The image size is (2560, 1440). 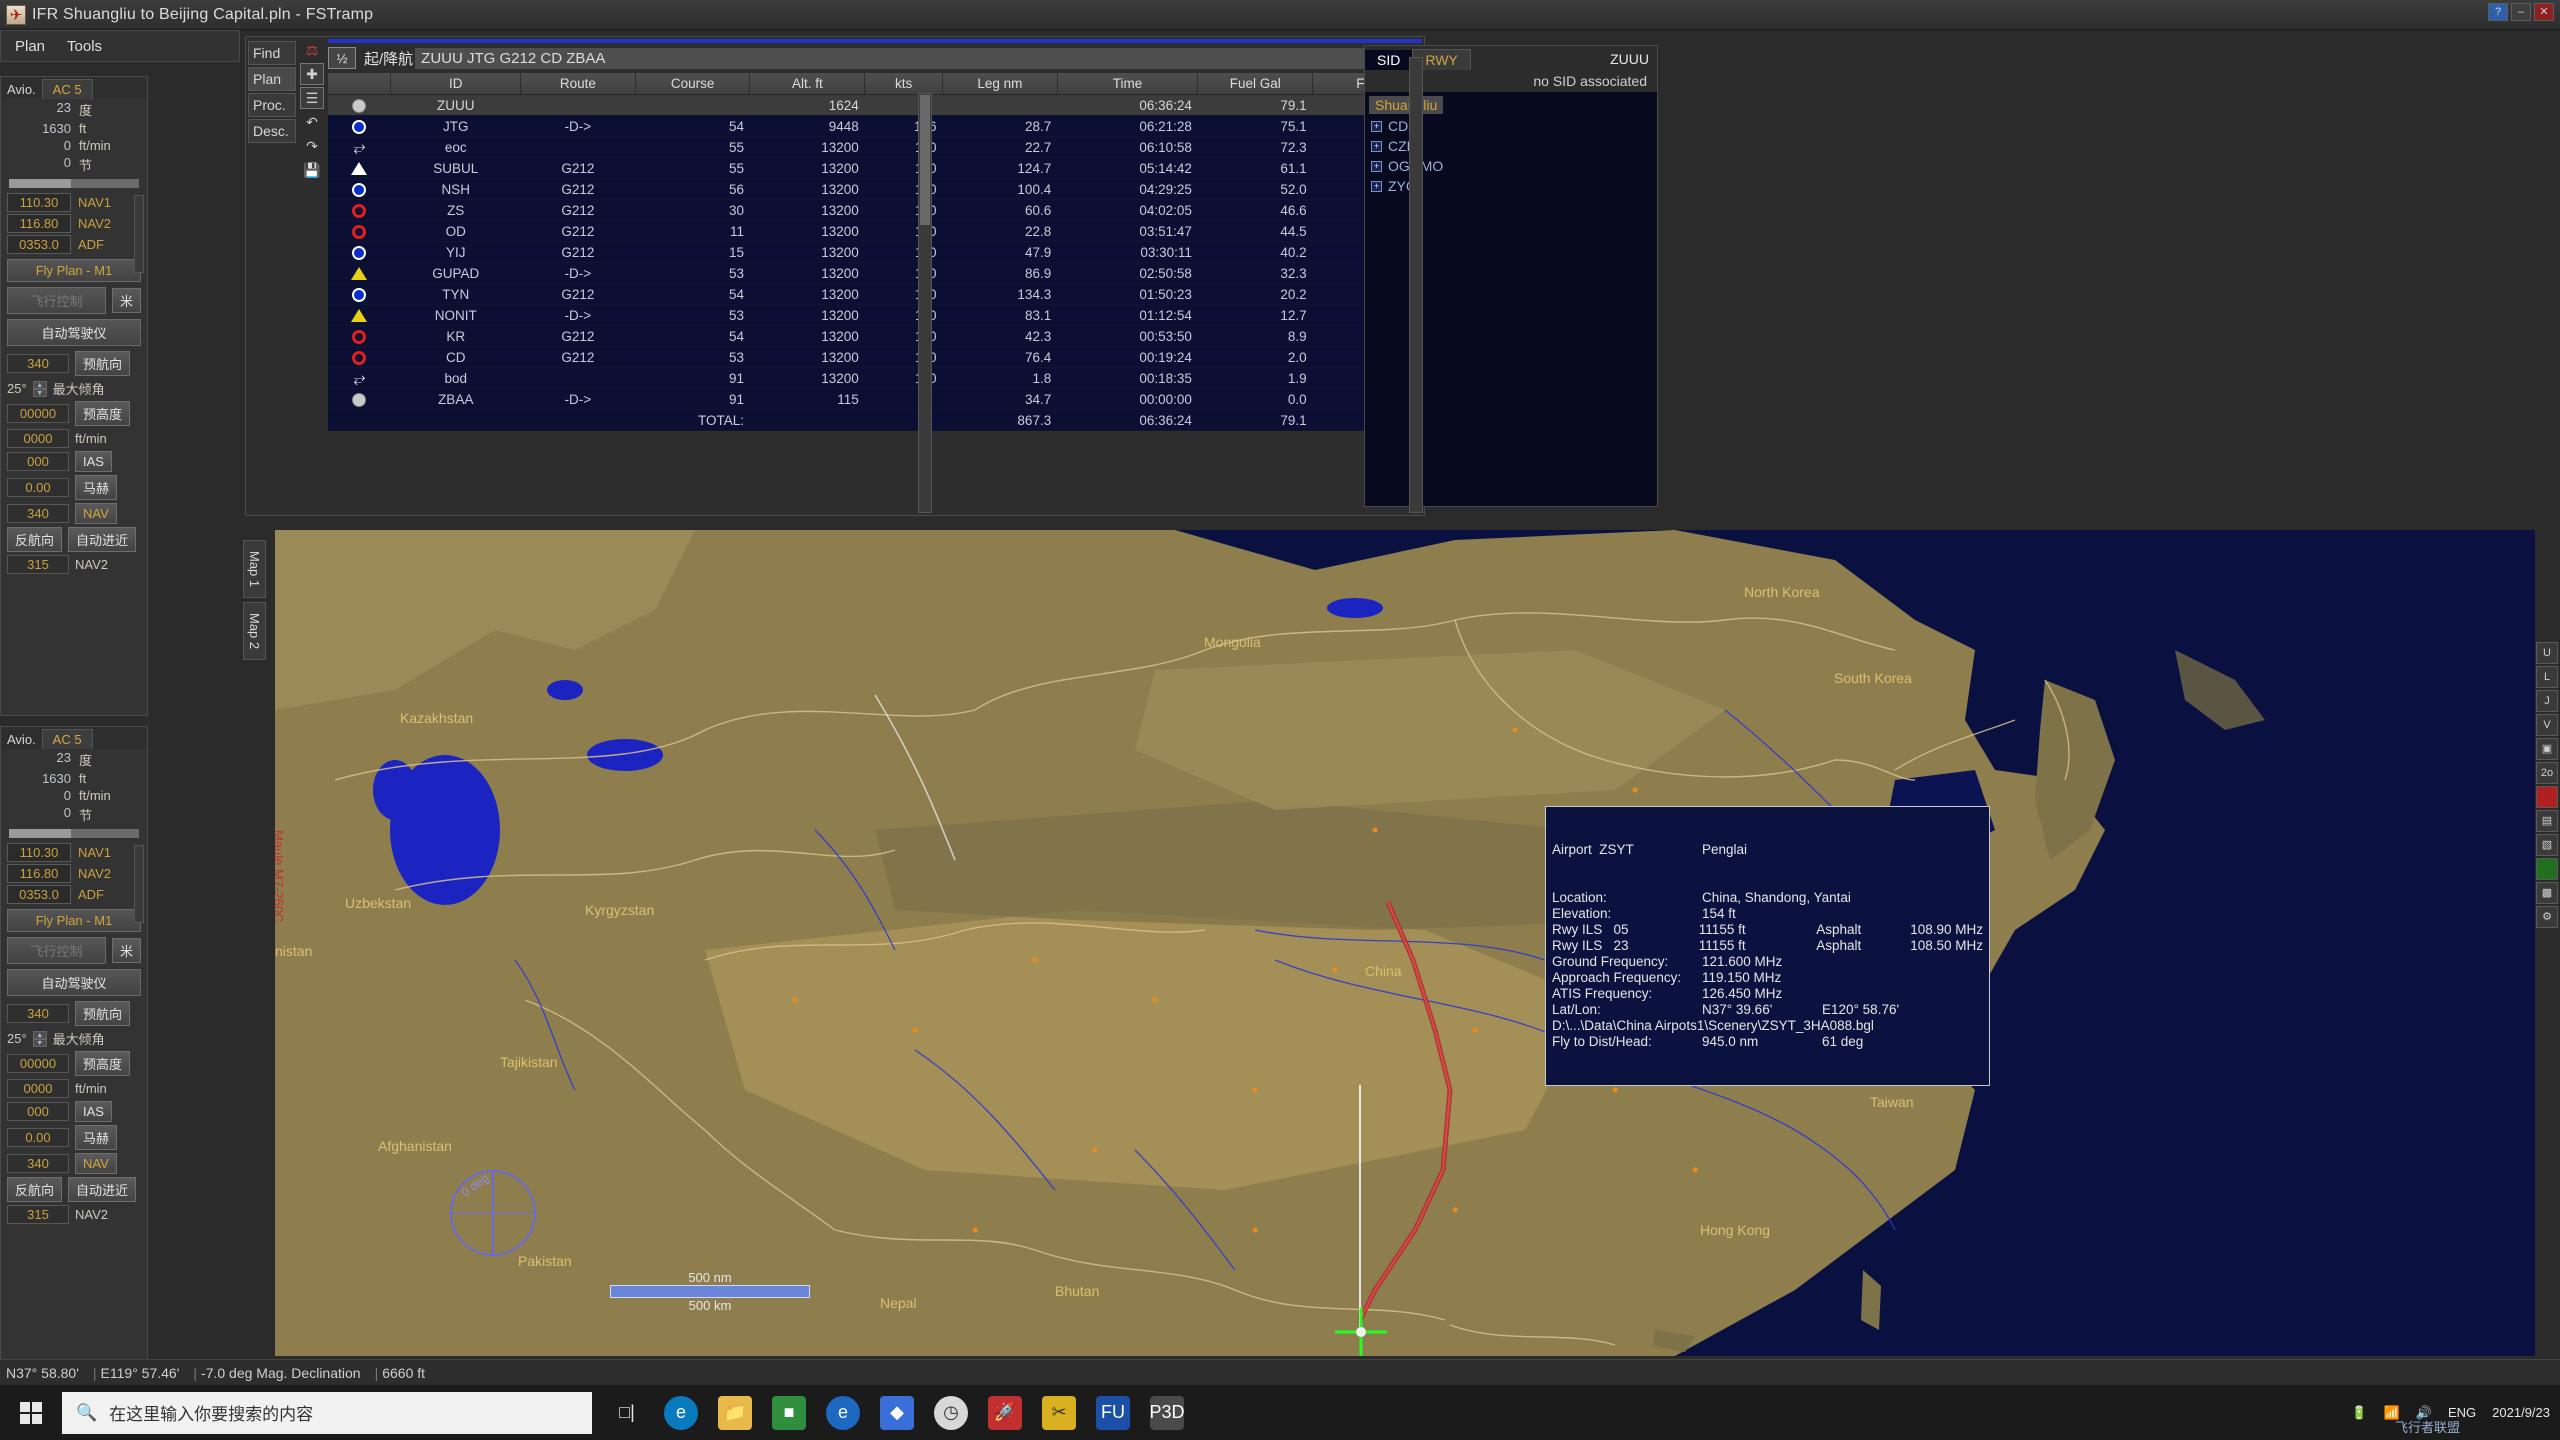 What do you see at coordinates (74, 852) in the screenshot?
I see `nav1-row-2: 110.30 NAV1` at bounding box center [74, 852].